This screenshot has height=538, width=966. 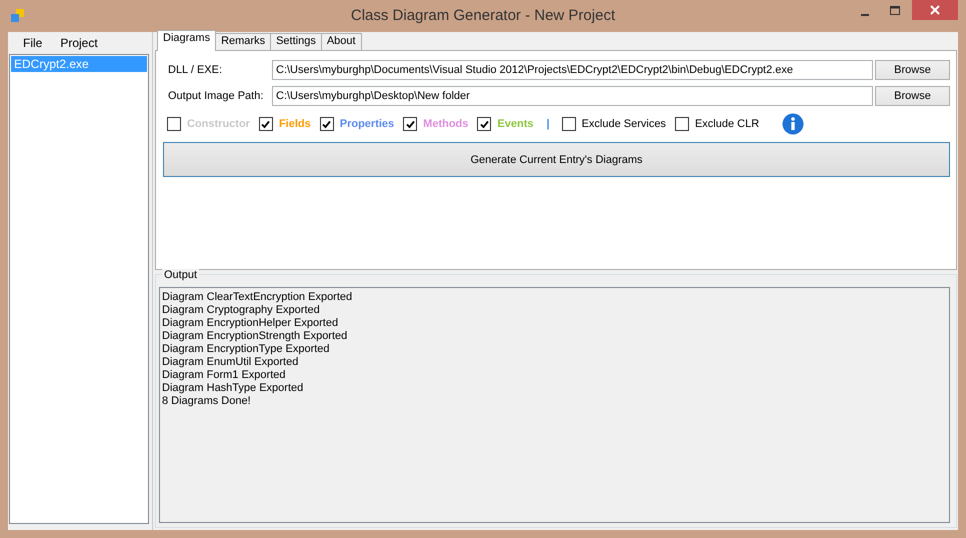 What do you see at coordinates (246, 349) in the screenshot?
I see `log-line: Diagram EncryptionType Exported` at bounding box center [246, 349].